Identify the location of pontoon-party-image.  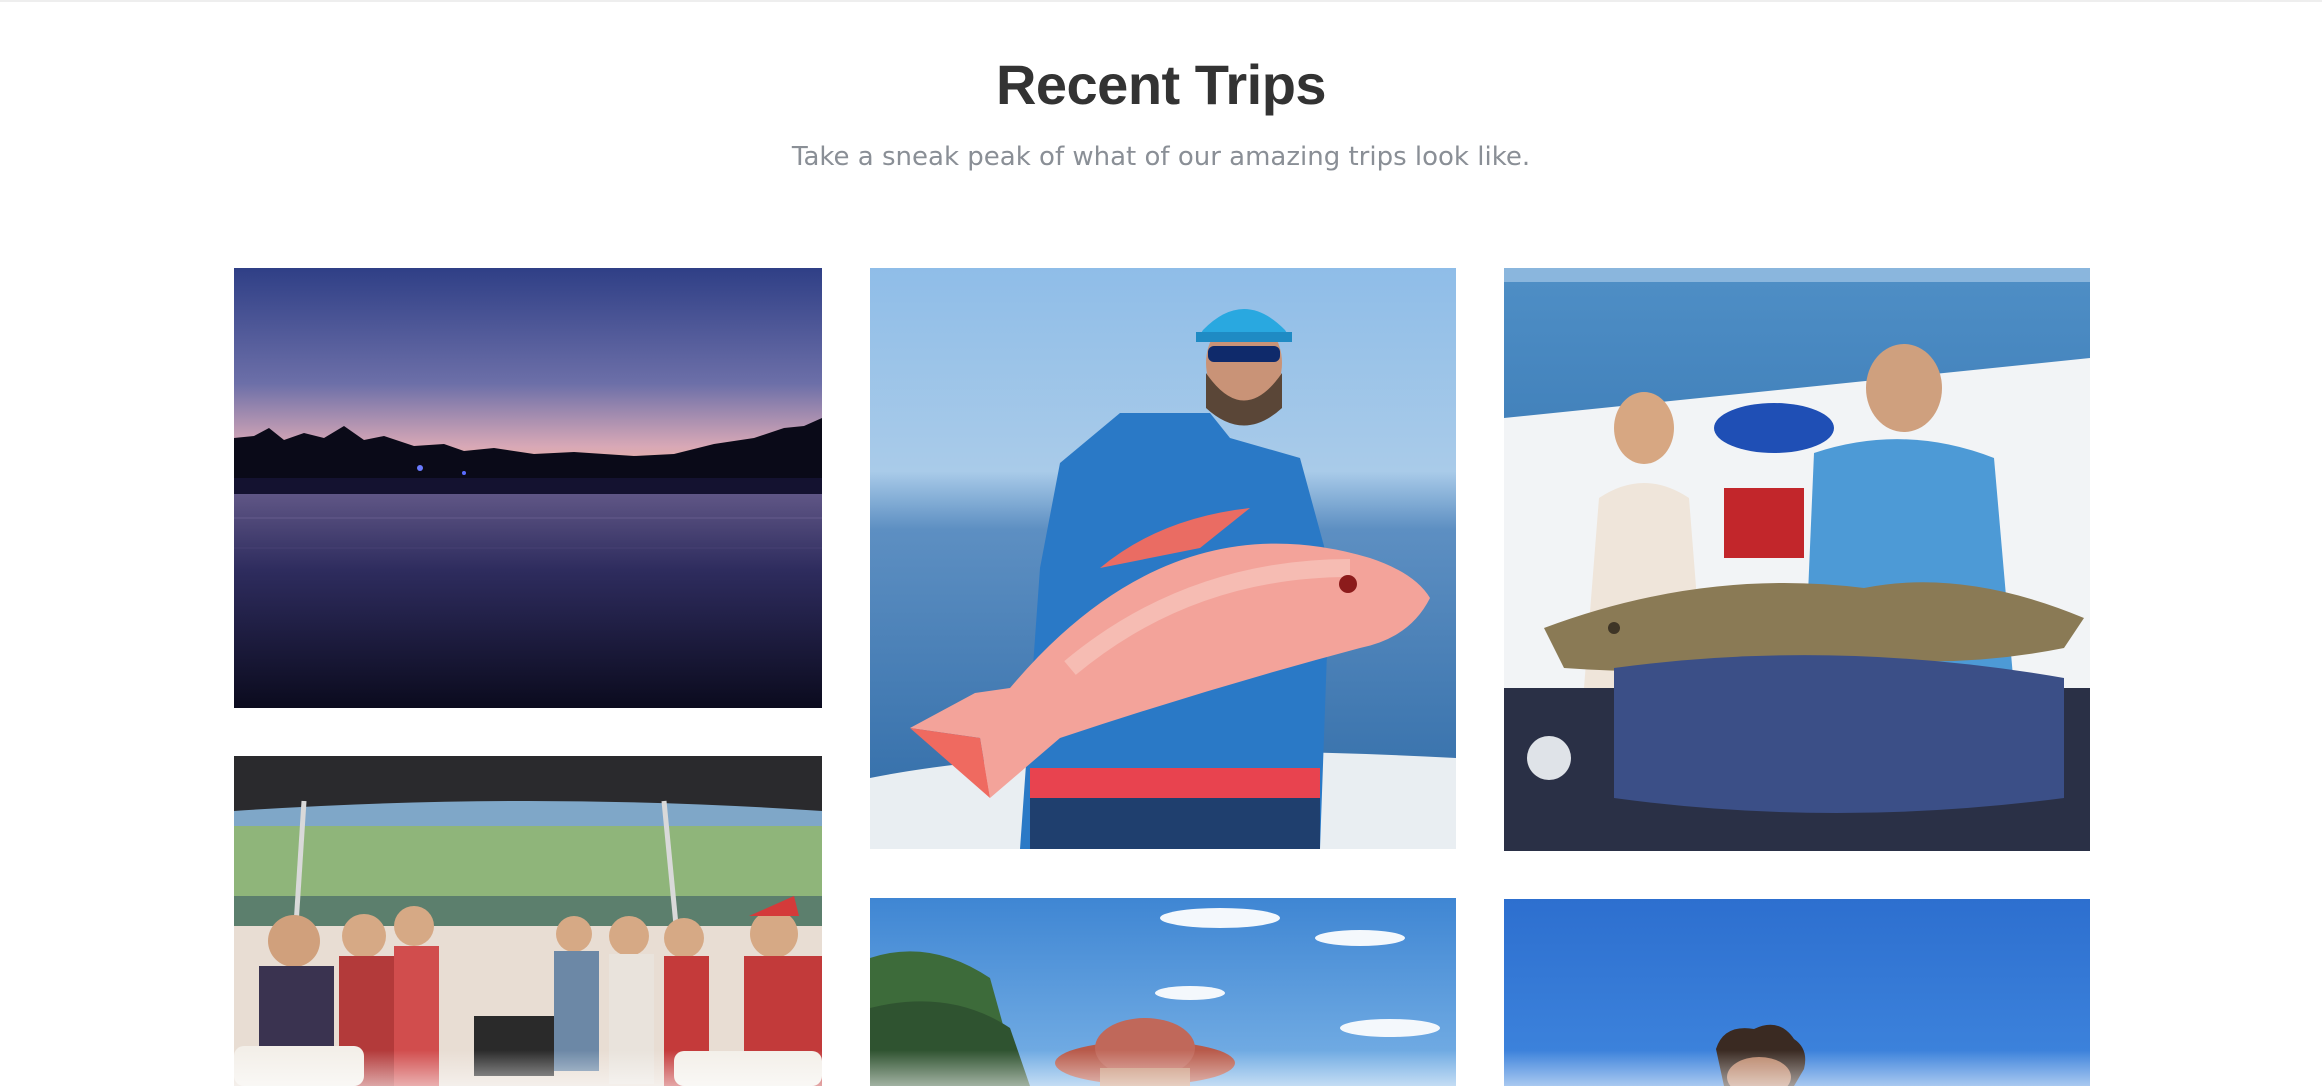
(528, 921).